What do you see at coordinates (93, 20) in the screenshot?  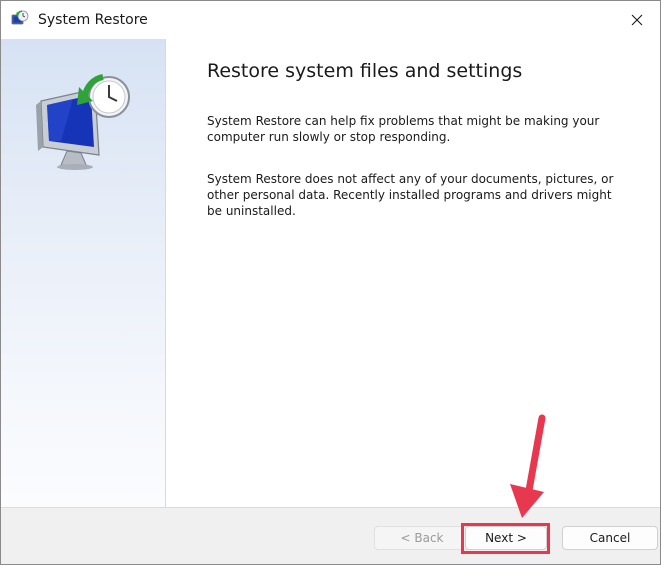 I see `window-title: System Restore` at bounding box center [93, 20].